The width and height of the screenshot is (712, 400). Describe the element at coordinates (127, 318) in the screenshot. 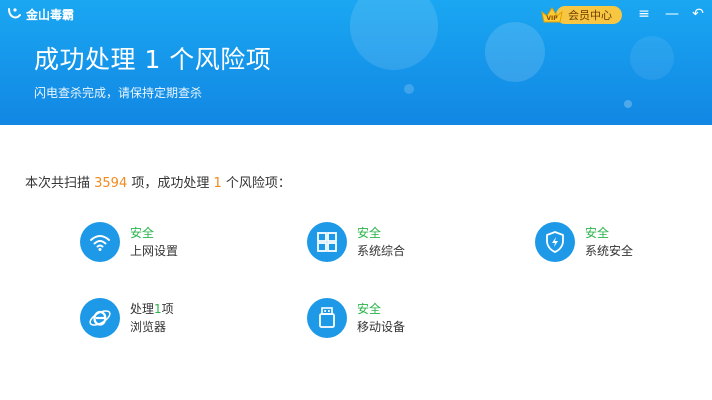

I see `result-item-browser: 处理1项 浏览器` at that location.